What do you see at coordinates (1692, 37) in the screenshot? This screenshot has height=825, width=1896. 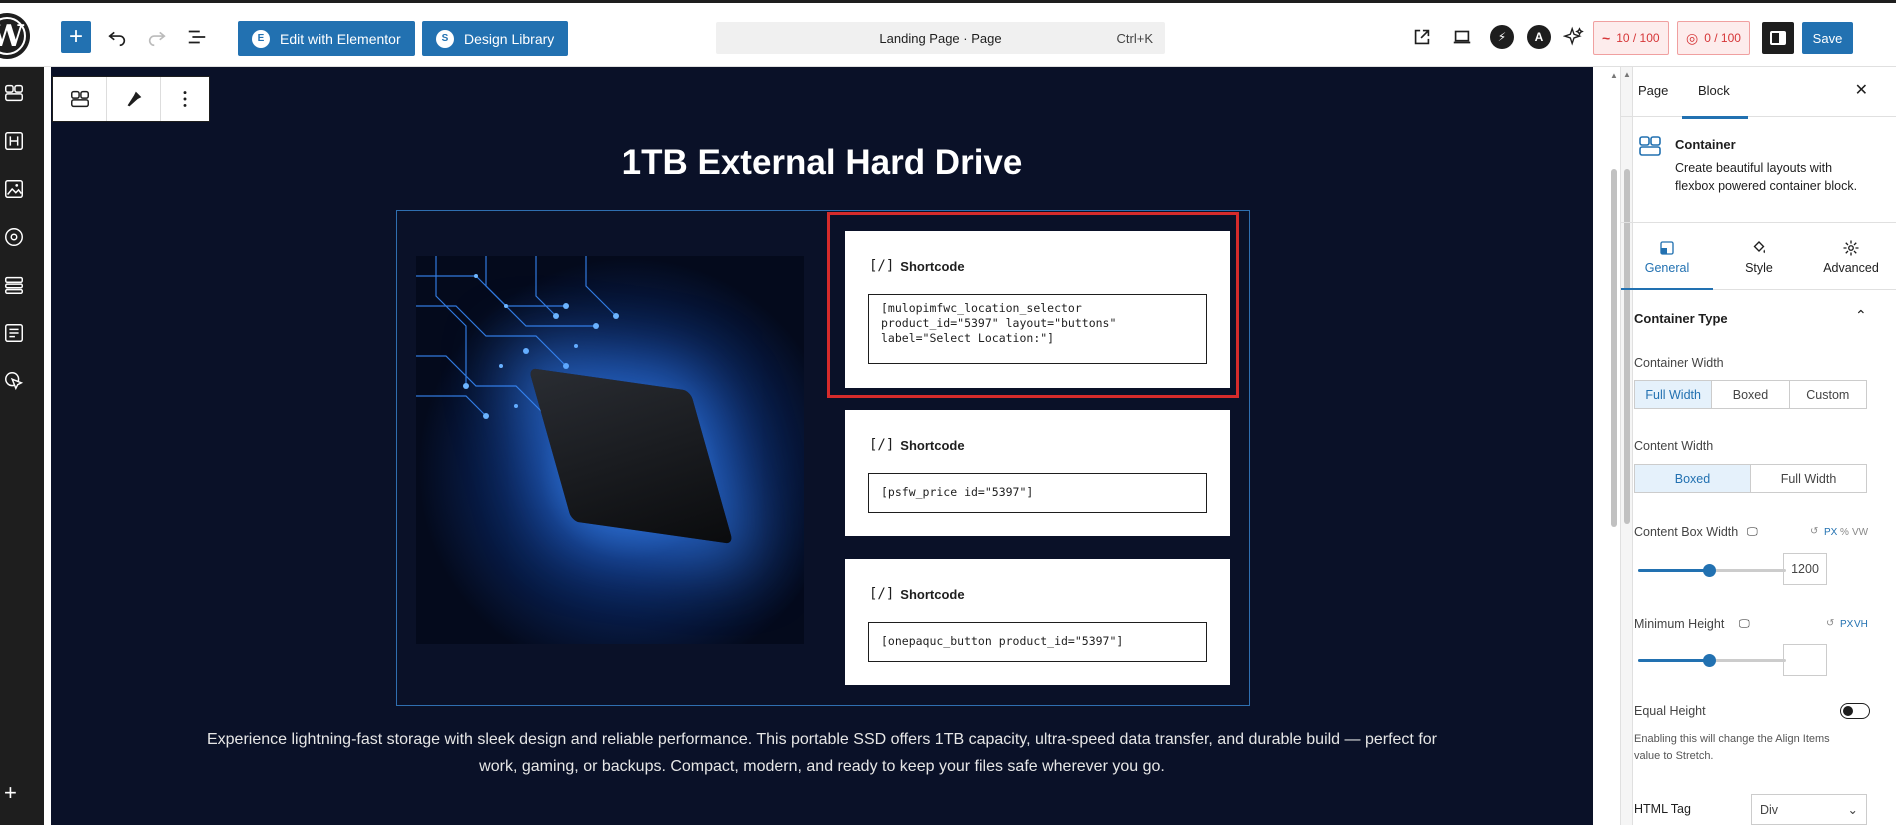 I see `readability-score-icon: ◎` at bounding box center [1692, 37].